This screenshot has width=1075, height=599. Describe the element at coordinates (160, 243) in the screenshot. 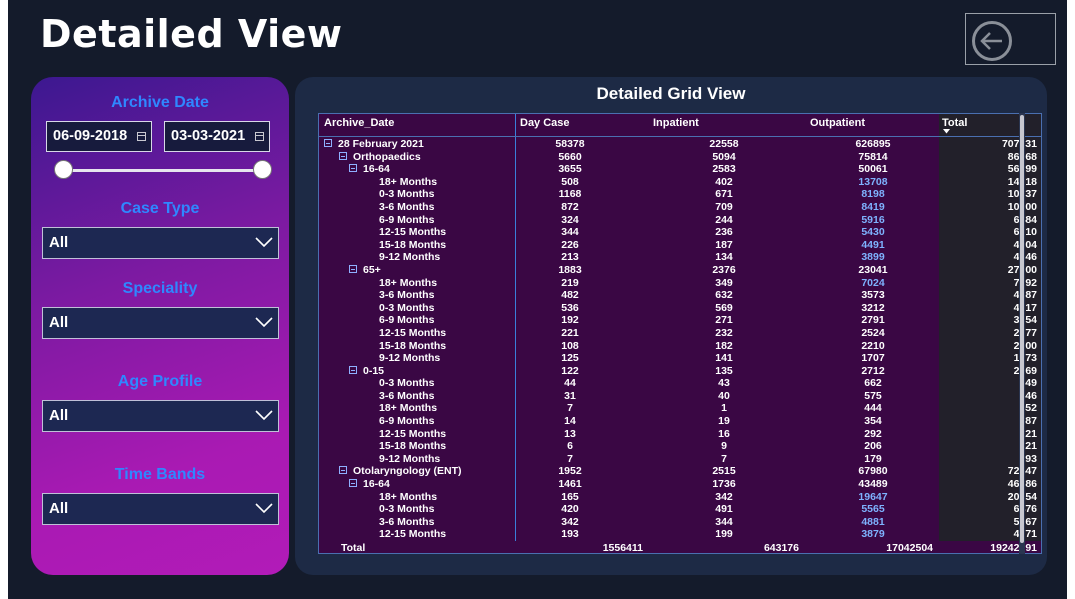

I see `case-type-dropdown: All` at that location.